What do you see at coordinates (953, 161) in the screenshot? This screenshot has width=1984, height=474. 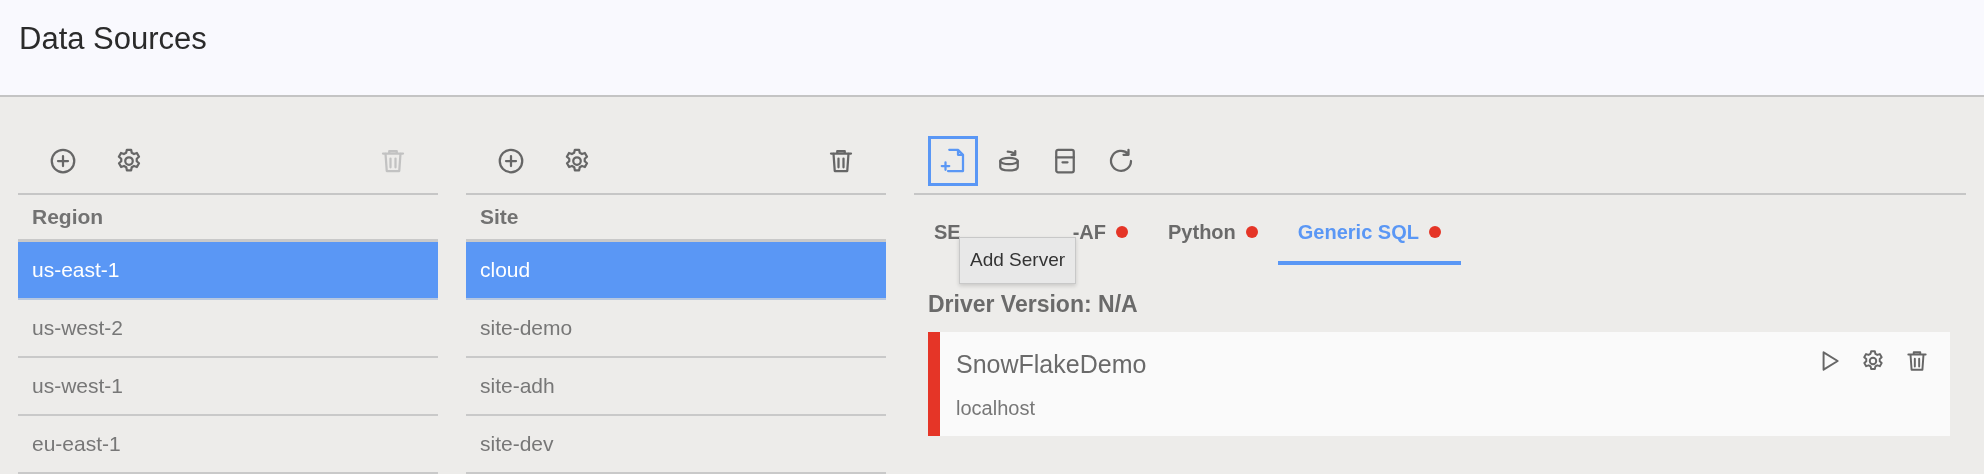 I see `add-file-button` at bounding box center [953, 161].